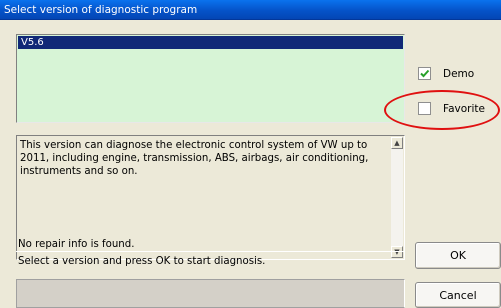  What do you see at coordinates (101, 10) in the screenshot?
I see `window-title: Select version of diagnostic program` at bounding box center [101, 10].